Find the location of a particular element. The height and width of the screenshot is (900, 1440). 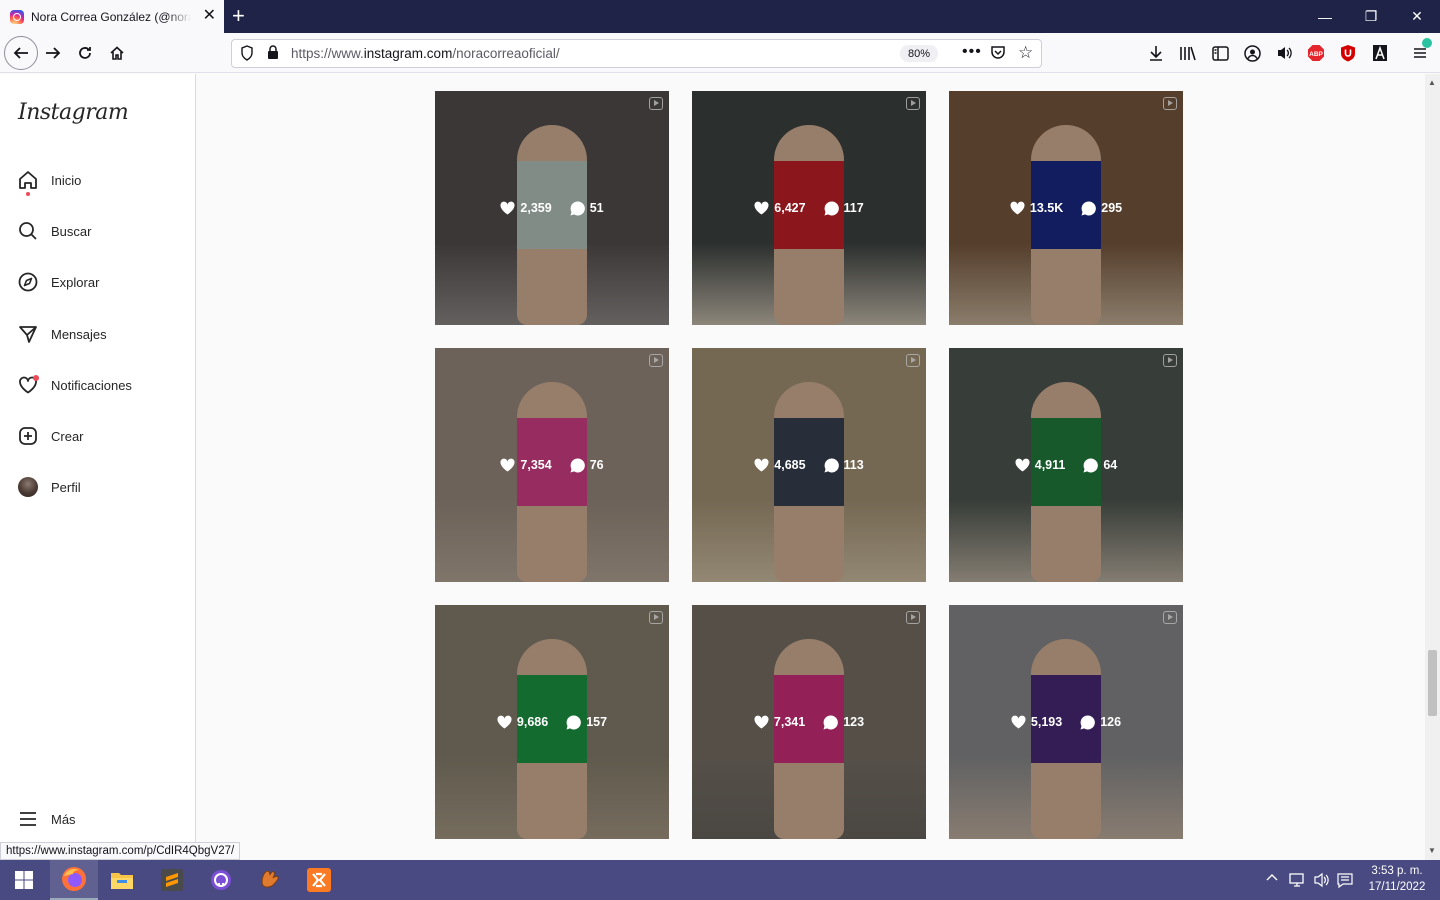

post-thumbnail: 7,354 76 is located at coordinates (552, 465).